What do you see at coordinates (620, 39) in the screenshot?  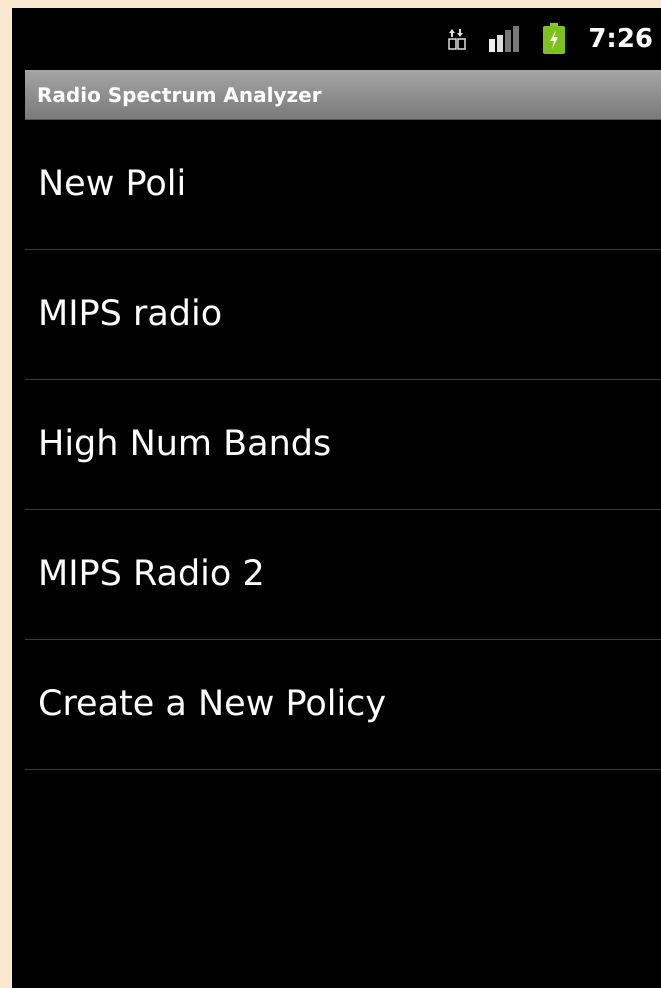 I see `status-time: 7:26` at bounding box center [620, 39].